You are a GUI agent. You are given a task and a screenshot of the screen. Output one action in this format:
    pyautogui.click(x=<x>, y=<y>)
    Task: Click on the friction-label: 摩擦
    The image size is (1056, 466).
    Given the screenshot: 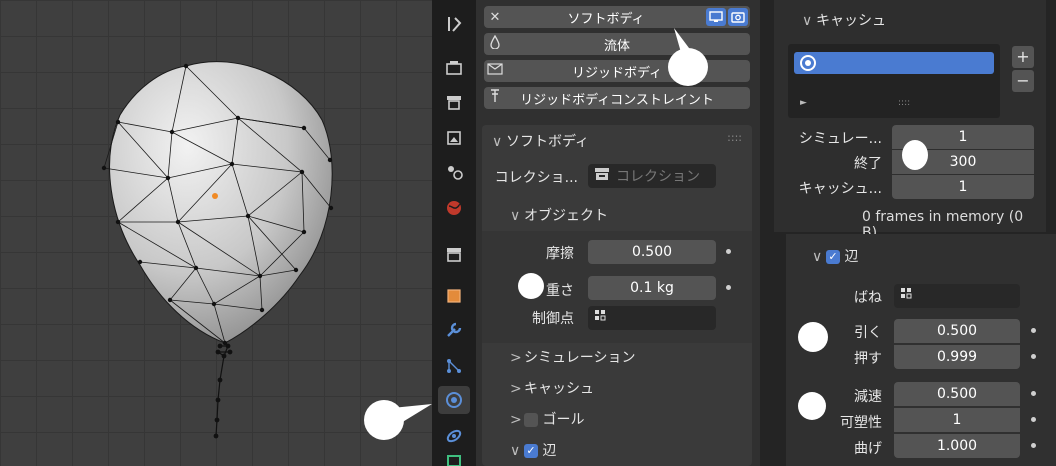 What is the action you would take?
    pyautogui.click(x=560, y=254)
    